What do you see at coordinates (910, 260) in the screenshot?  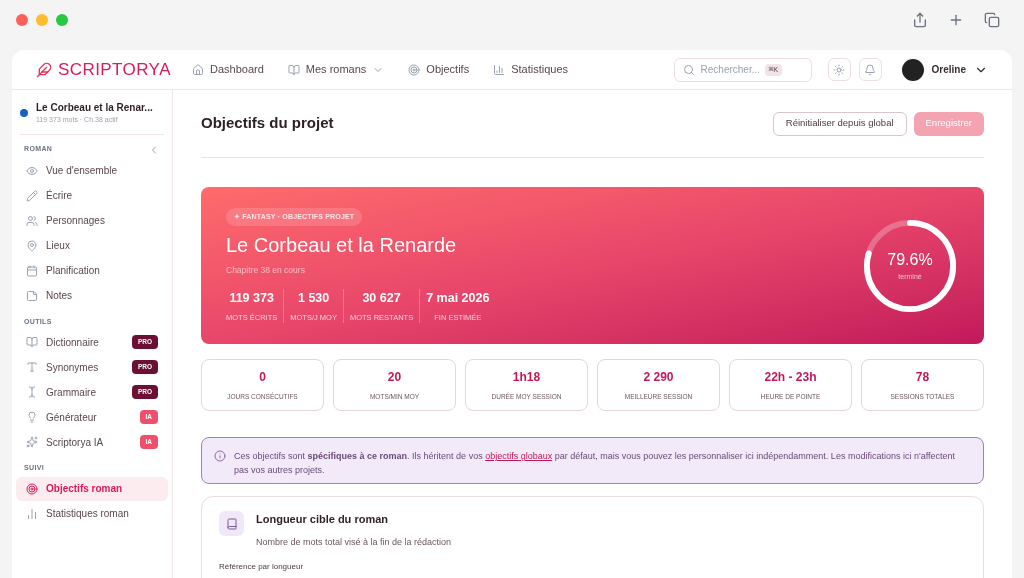 I see `progress-percent: 79.6%` at bounding box center [910, 260].